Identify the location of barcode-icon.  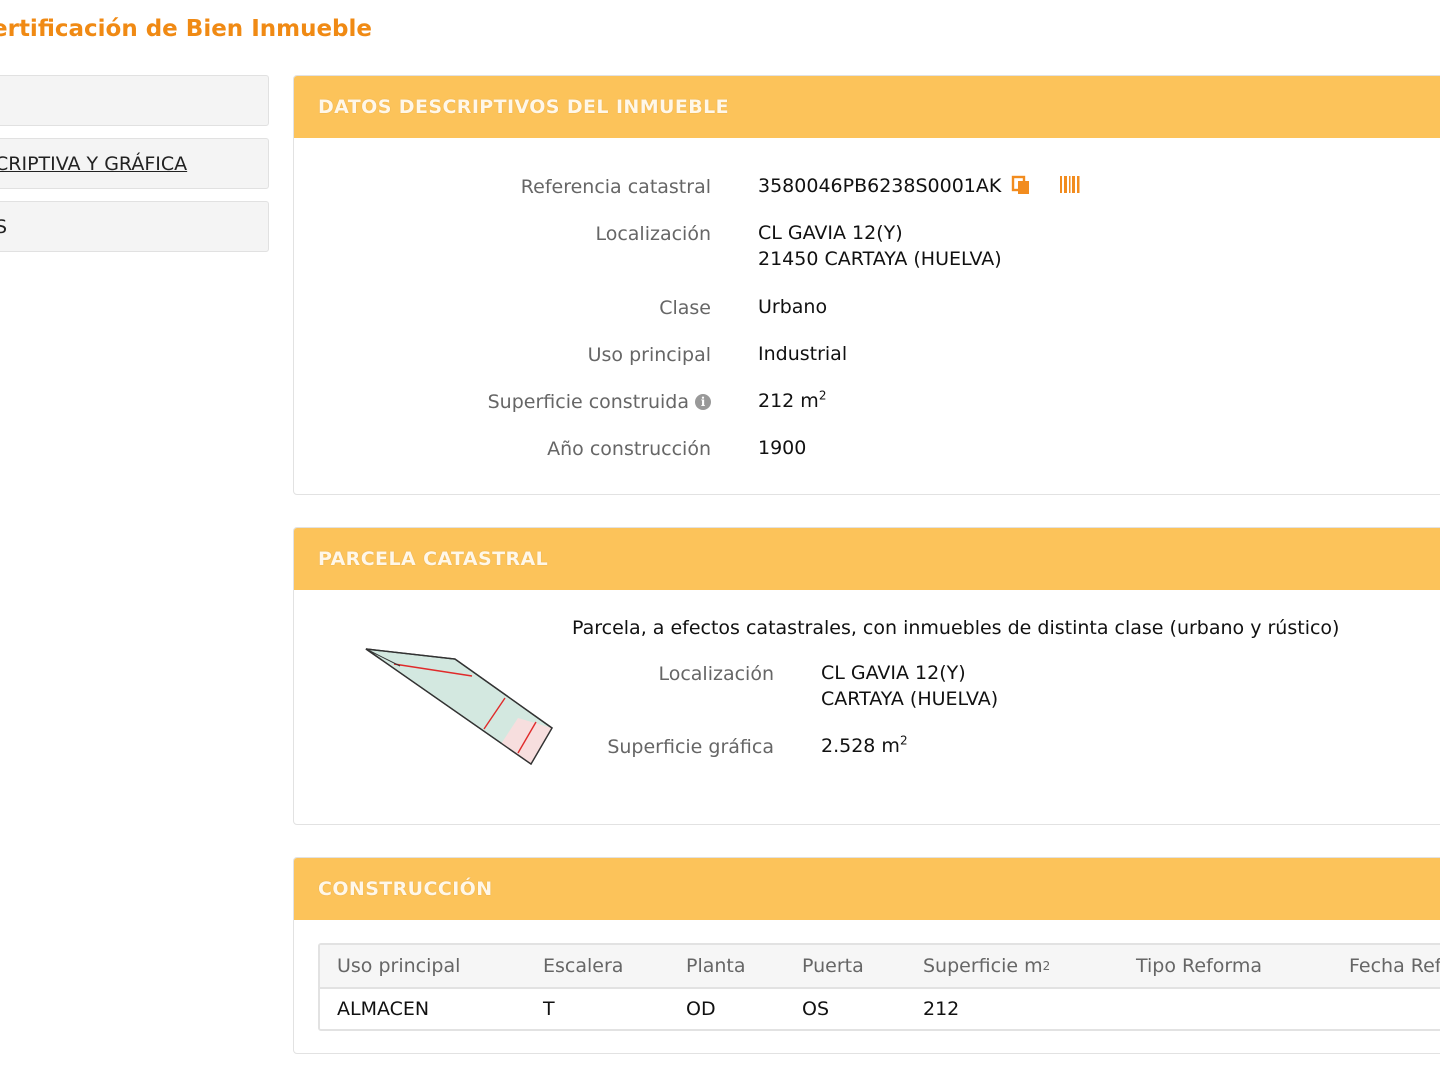
(1070, 188).